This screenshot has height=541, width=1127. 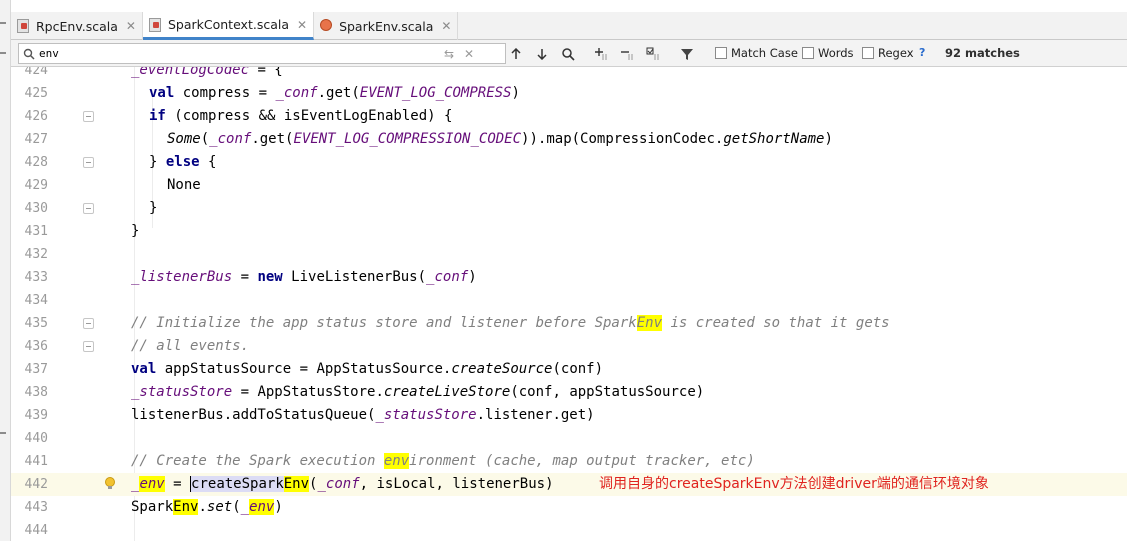 What do you see at coordinates (36, 507) in the screenshot?
I see `line-number: 443` at bounding box center [36, 507].